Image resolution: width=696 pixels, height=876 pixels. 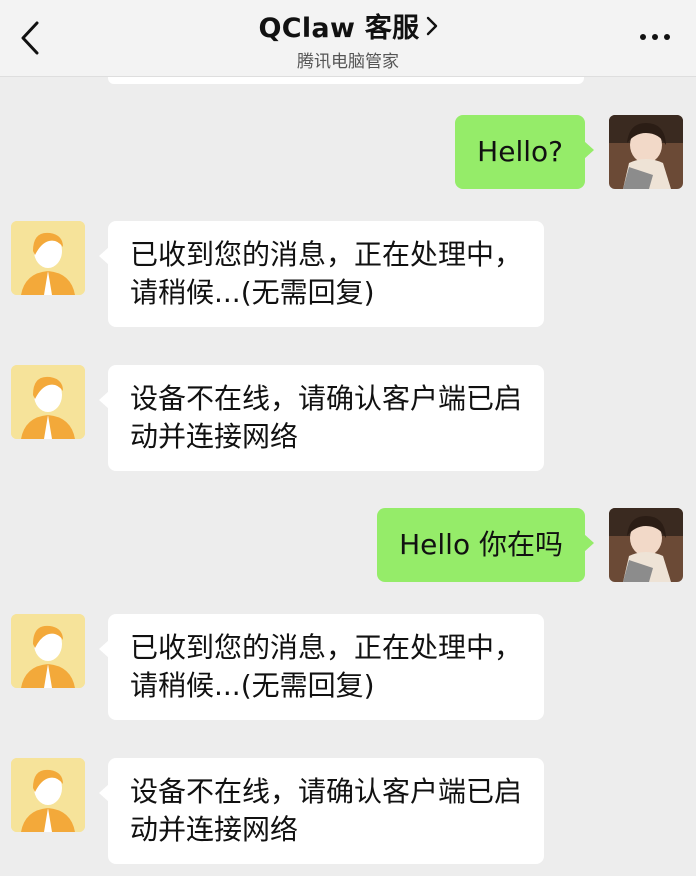 I want to click on outgoing-message-bubble: Hello?, so click(x=524, y=152).